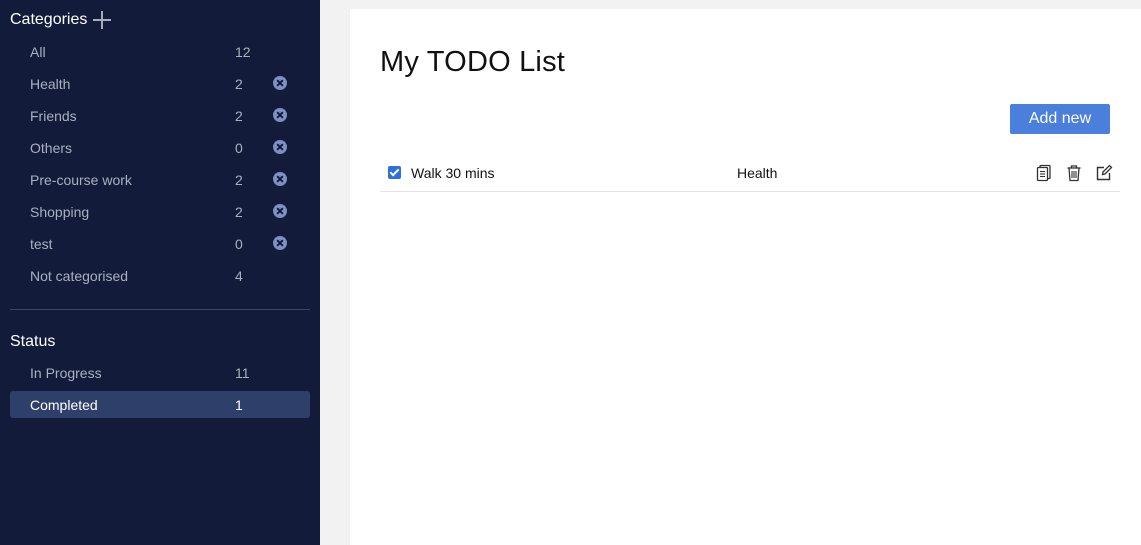  What do you see at coordinates (160, 147) in the screenshot?
I see `category-item-others: Others 0` at bounding box center [160, 147].